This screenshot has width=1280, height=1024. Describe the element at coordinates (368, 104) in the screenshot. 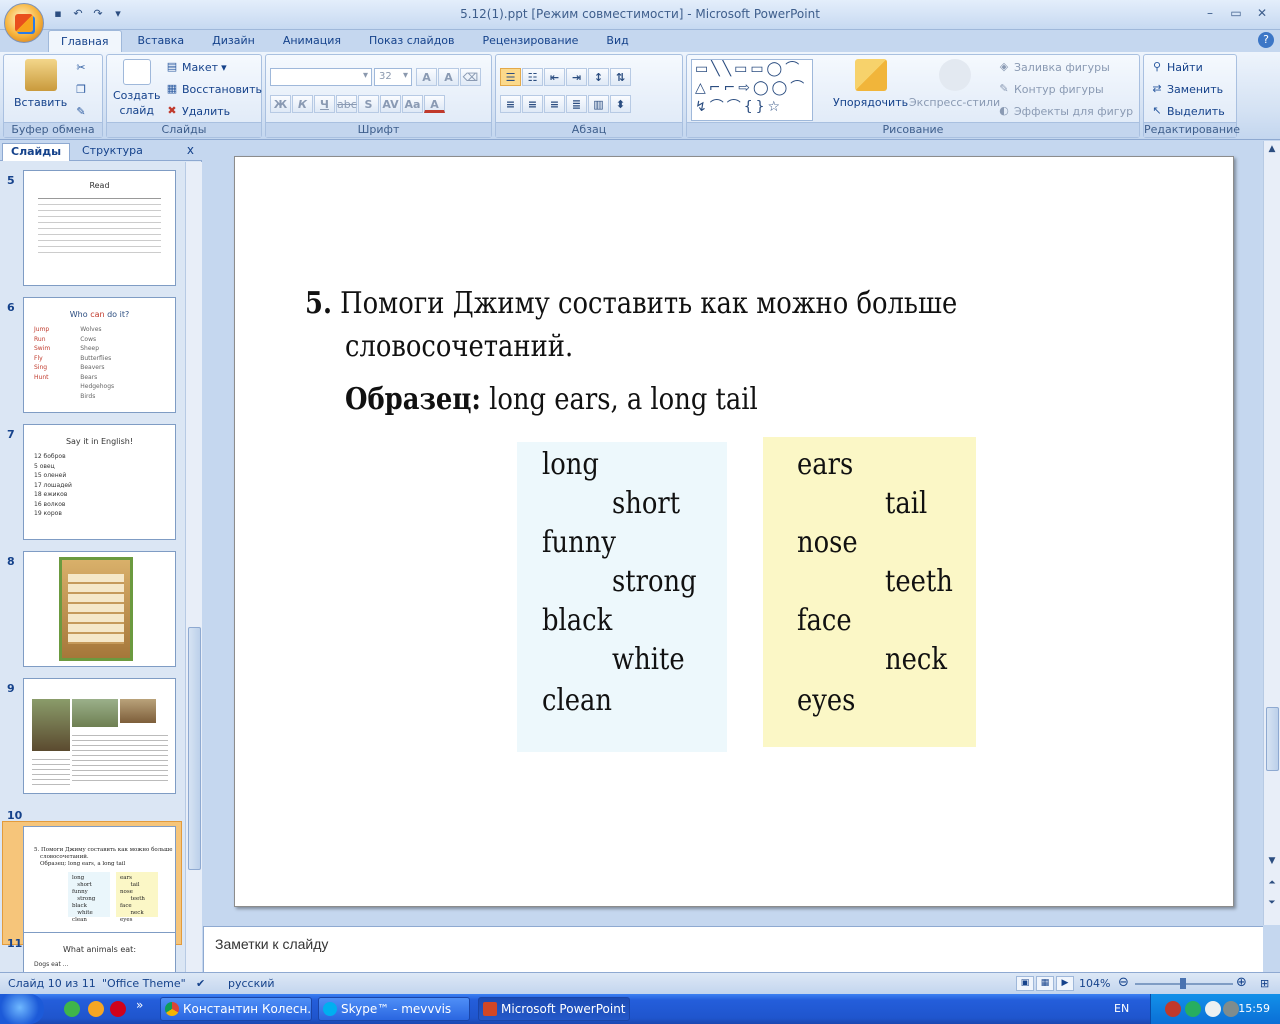

I see `shadow-icon: S` at that location.